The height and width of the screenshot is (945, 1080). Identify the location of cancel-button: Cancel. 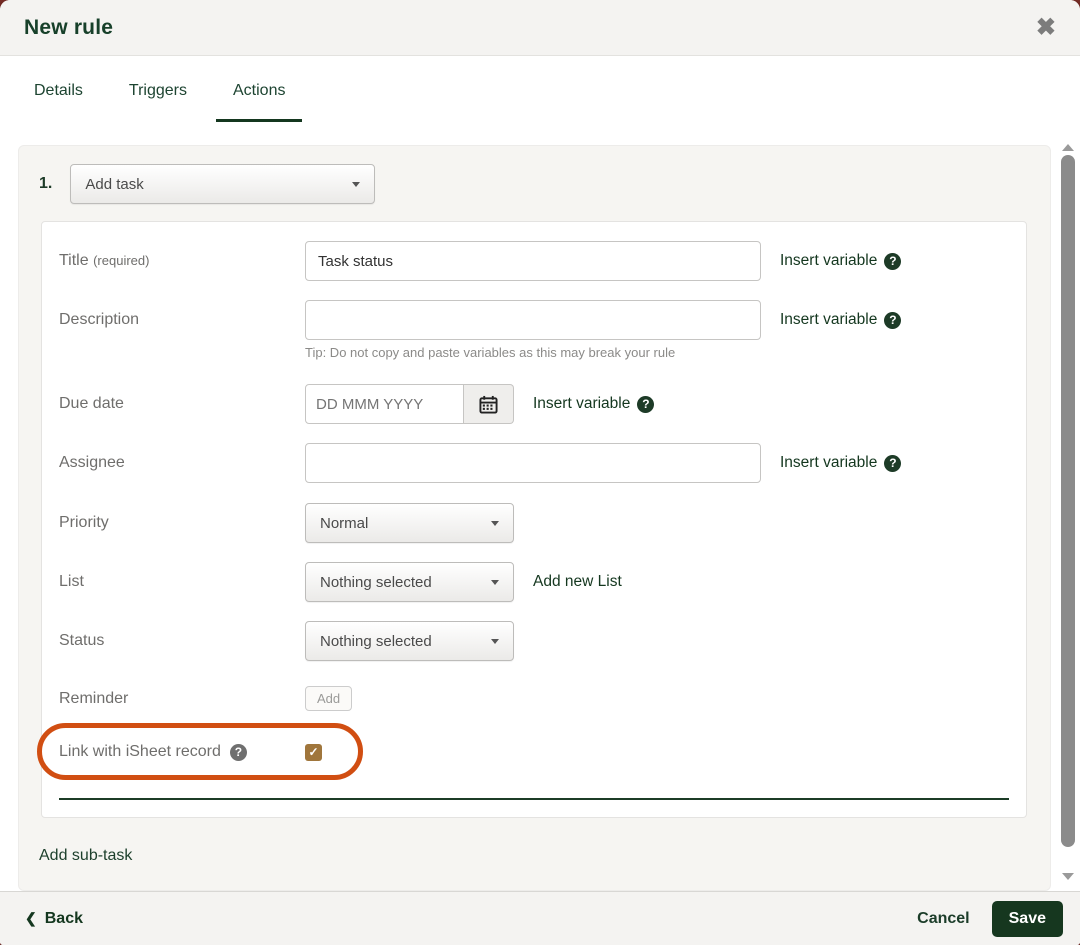
(943, 919).